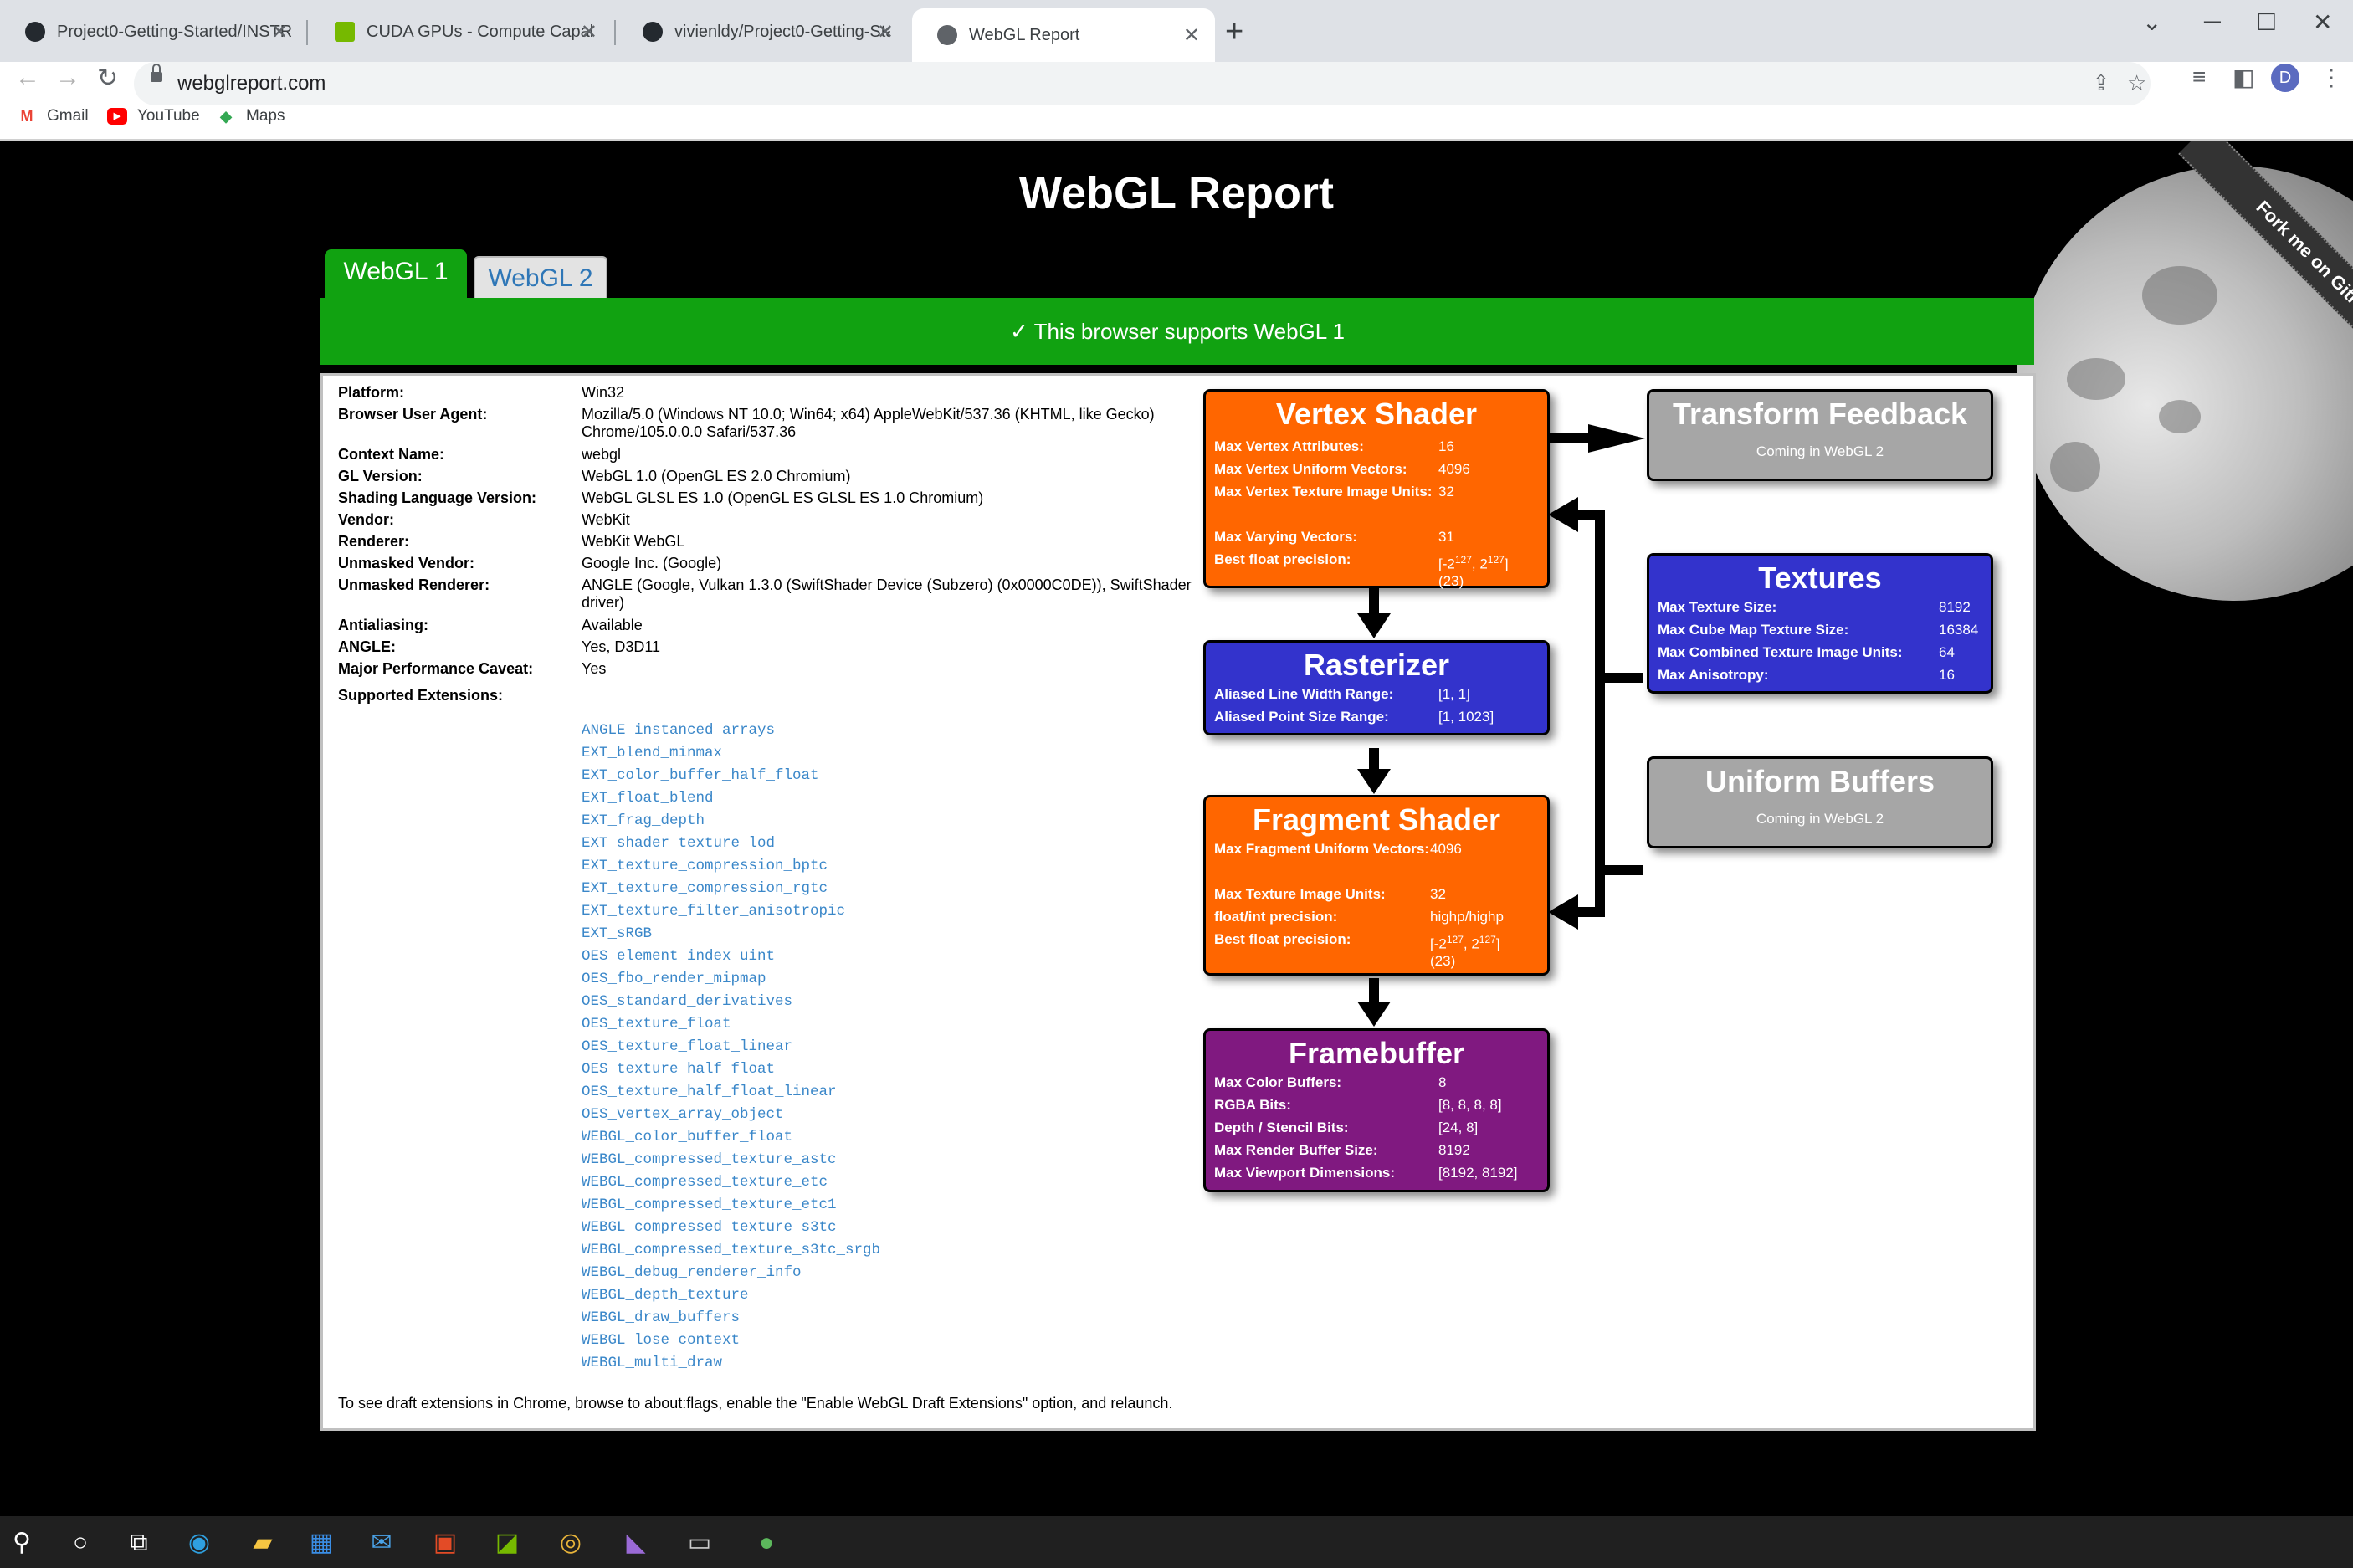 This screenshot has width=2353, height=1568. I want to click on task-view-icon: ⧉task-view-icon, so click(139, 1543).